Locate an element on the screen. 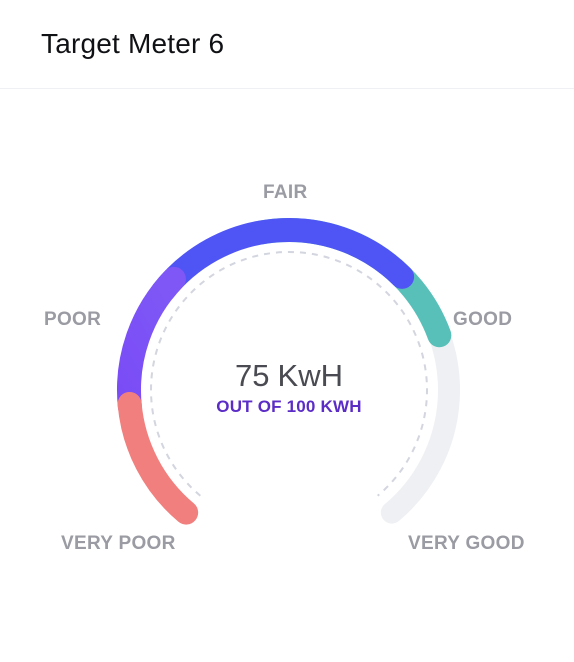 This screenshot has height=662, width=574. label-good: GOOD is located at coordinates (483, 319).